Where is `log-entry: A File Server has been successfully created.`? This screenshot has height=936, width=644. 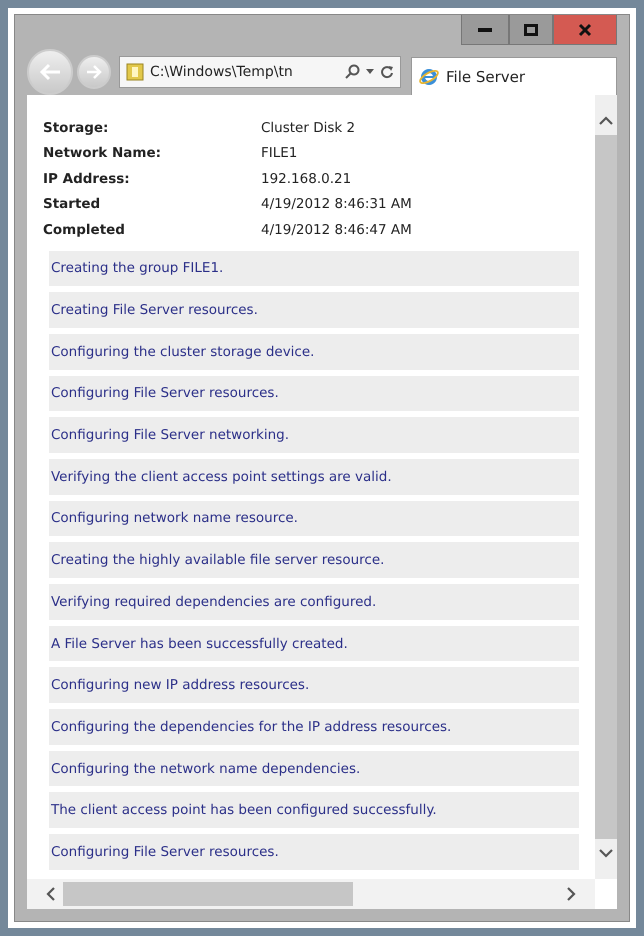
log-entry: A File Server has been successfully created. is located at coordinates (314, 644).